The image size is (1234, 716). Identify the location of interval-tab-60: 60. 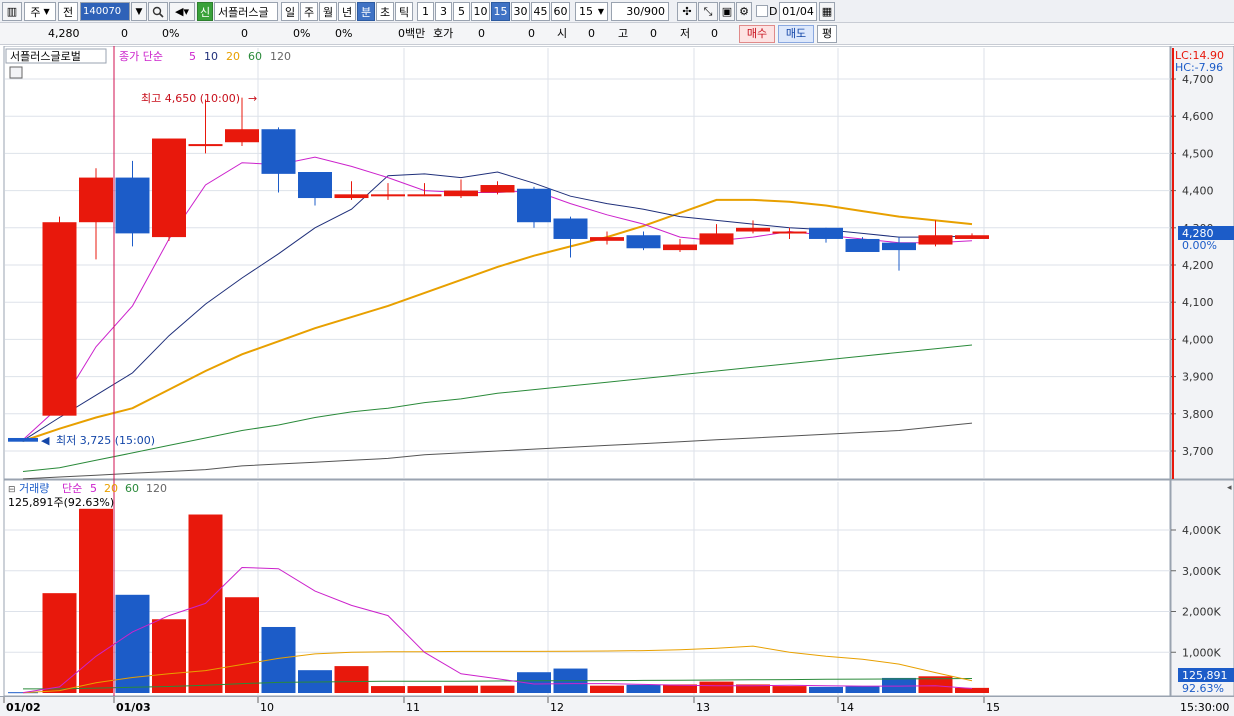
(560, 11).